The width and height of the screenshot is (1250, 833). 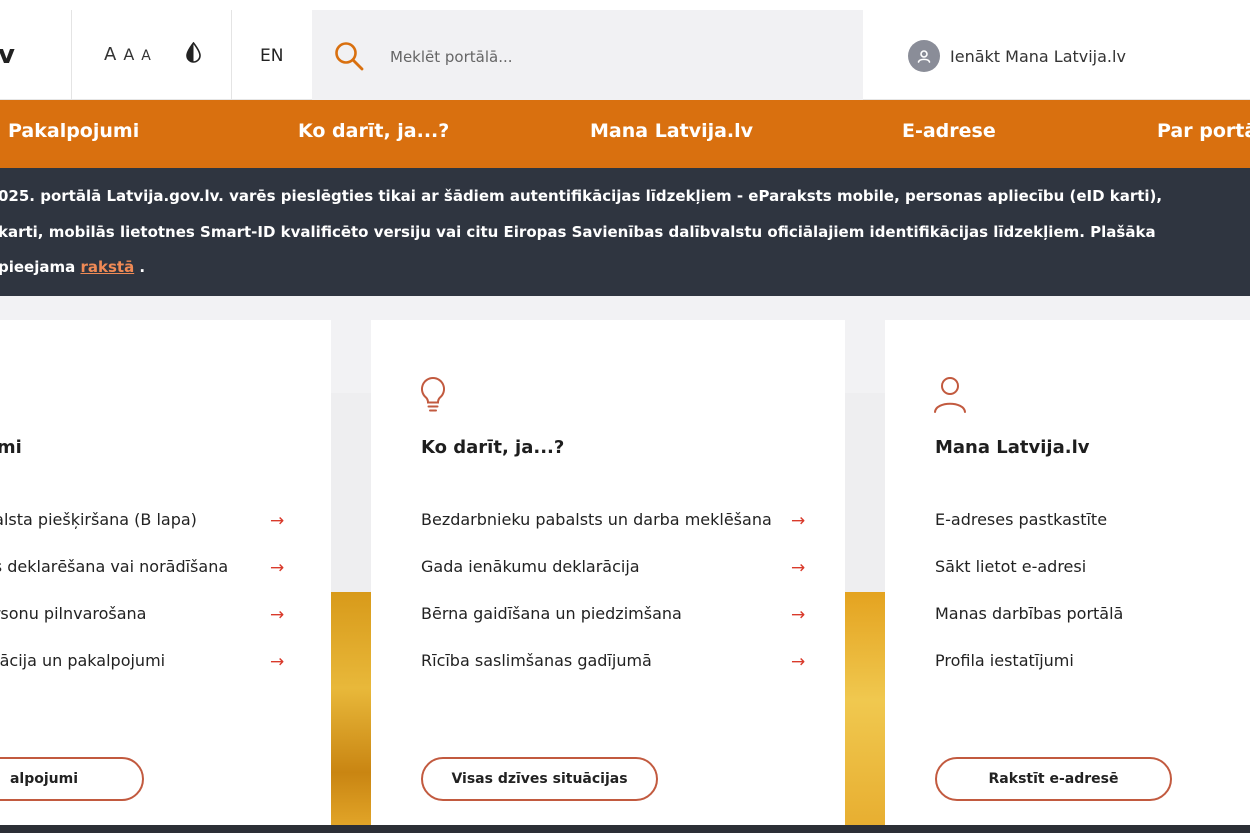 I want to click on write-e-address-button: Rakstīt e-adresē, so click(x=1053, y=779).